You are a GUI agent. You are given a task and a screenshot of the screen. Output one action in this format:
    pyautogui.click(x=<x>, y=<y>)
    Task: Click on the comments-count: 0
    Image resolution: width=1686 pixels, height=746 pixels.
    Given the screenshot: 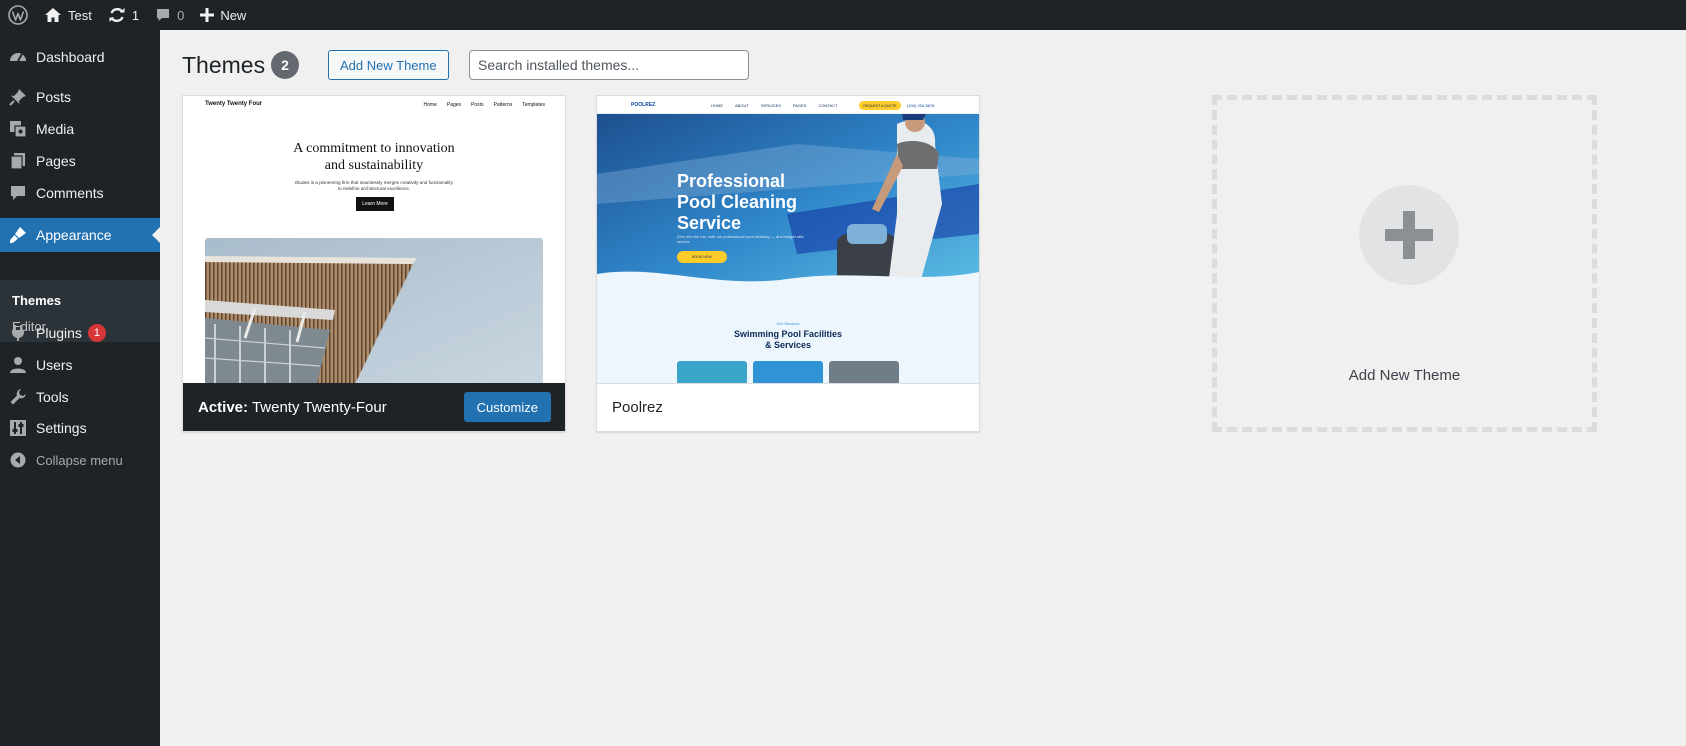 What is the action you would take?
    pyautogui.click(x=181, y=15)
    